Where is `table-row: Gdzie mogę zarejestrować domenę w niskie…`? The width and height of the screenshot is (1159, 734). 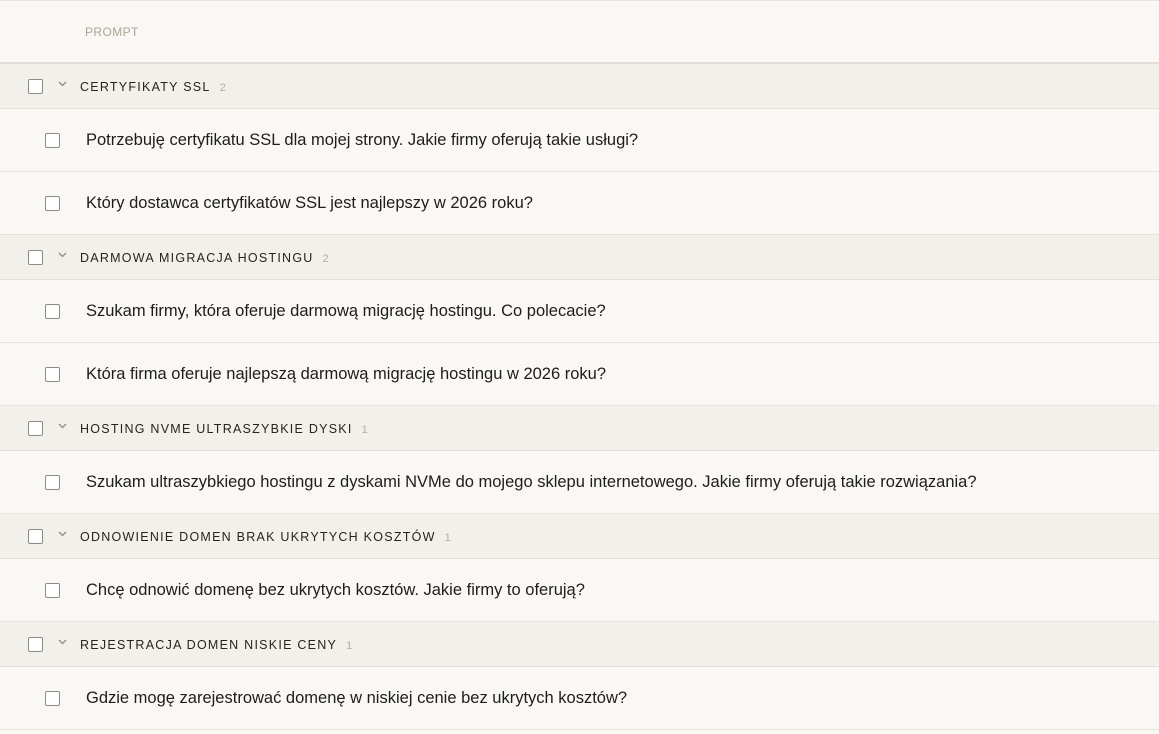
table-row: Gdzie mogę zarejestrować domenę w niskie… is located at coordinates (579, 698).